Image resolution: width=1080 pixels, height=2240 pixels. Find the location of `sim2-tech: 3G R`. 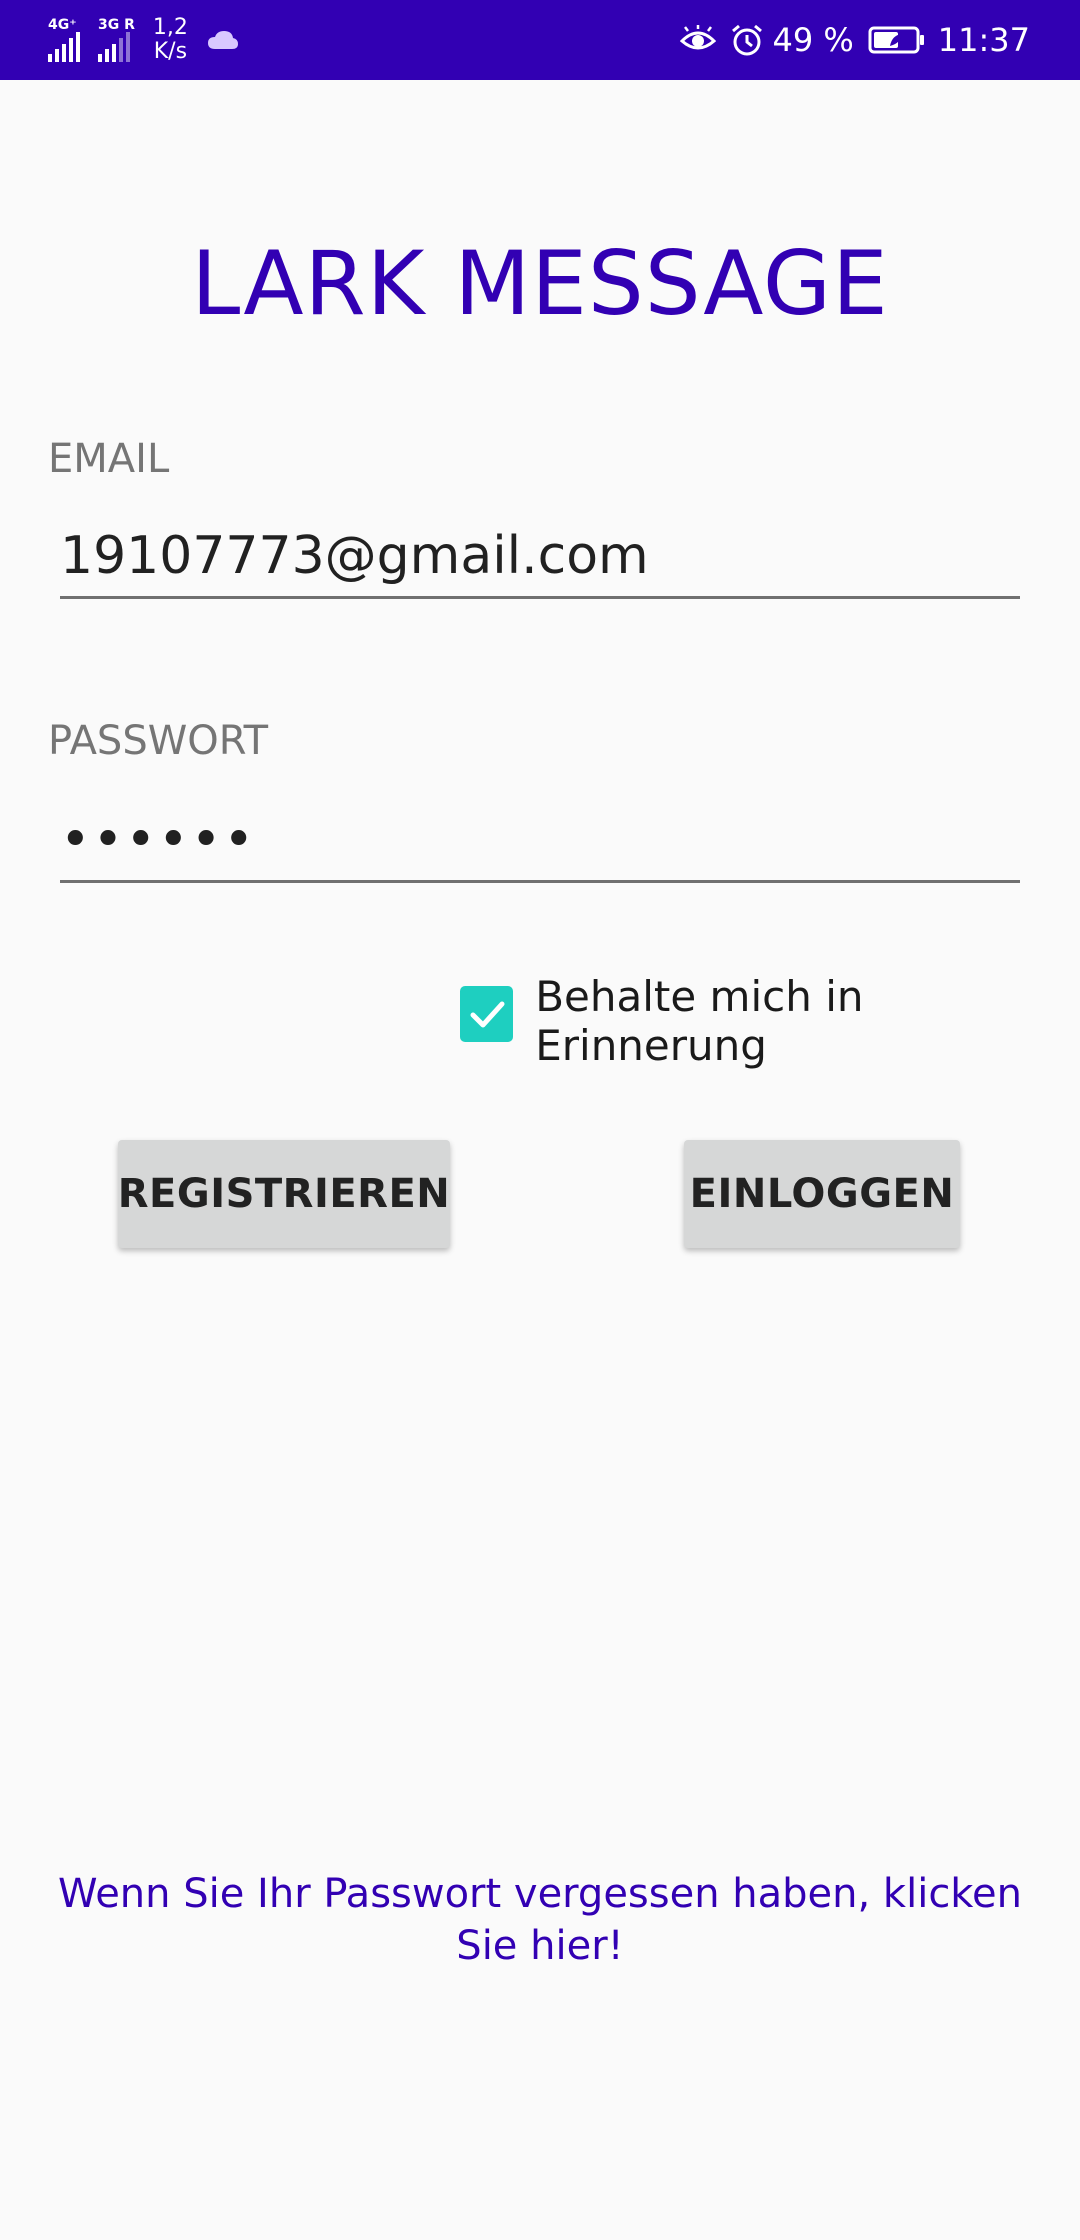

sim2-tech: 3G R is located at coordinates (116, 25).